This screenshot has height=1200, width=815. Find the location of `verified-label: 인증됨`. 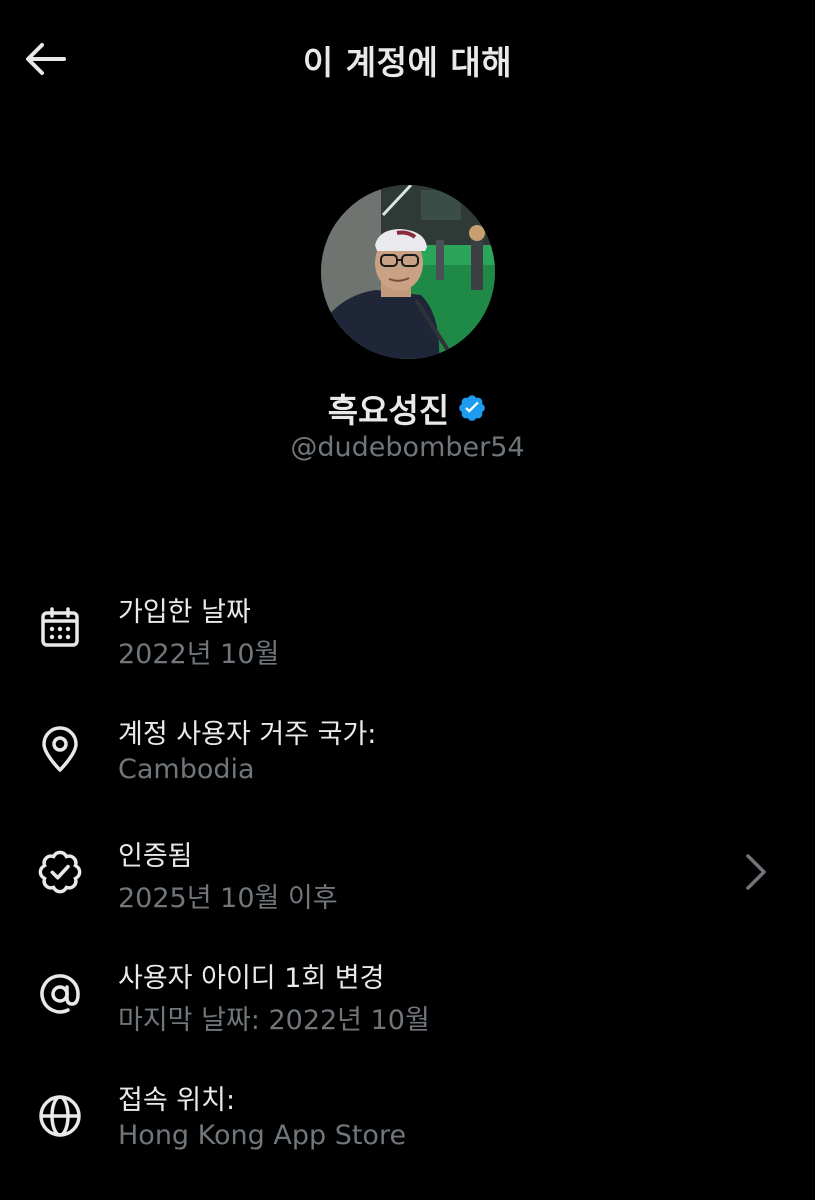

verified-label: 인증됨 is located at coordinates (155, 856).